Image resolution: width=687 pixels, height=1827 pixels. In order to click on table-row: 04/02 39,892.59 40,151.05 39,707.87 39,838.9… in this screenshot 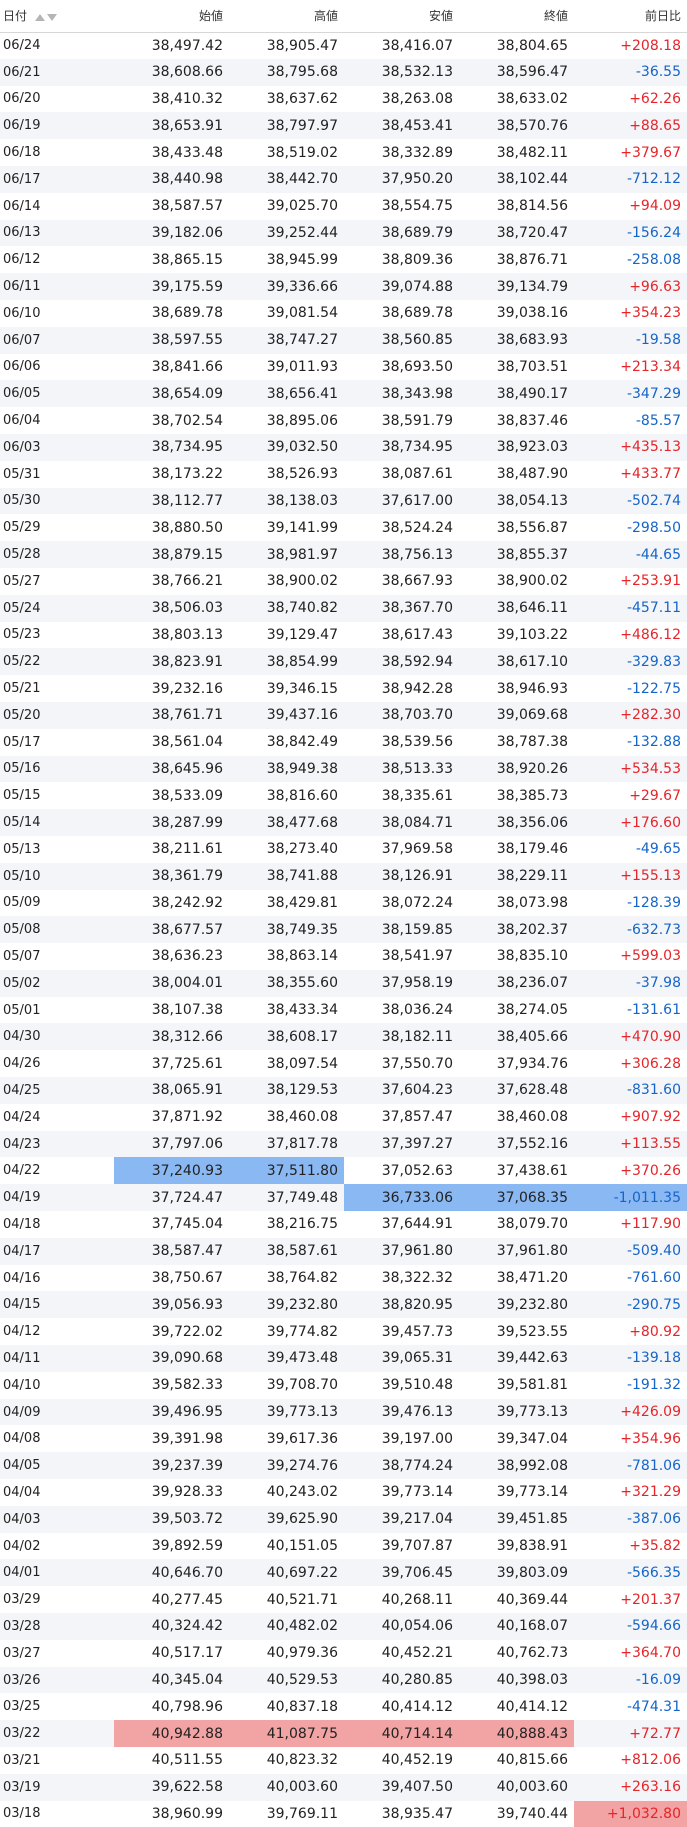, I will do `click(343, 1546)`.